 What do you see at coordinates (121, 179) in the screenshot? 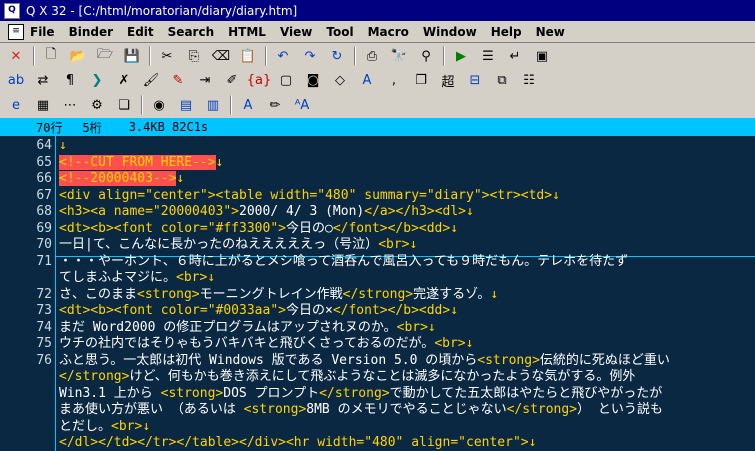
I see `code-line: <!--20000403-->↓` at bounding box center [121, 179].